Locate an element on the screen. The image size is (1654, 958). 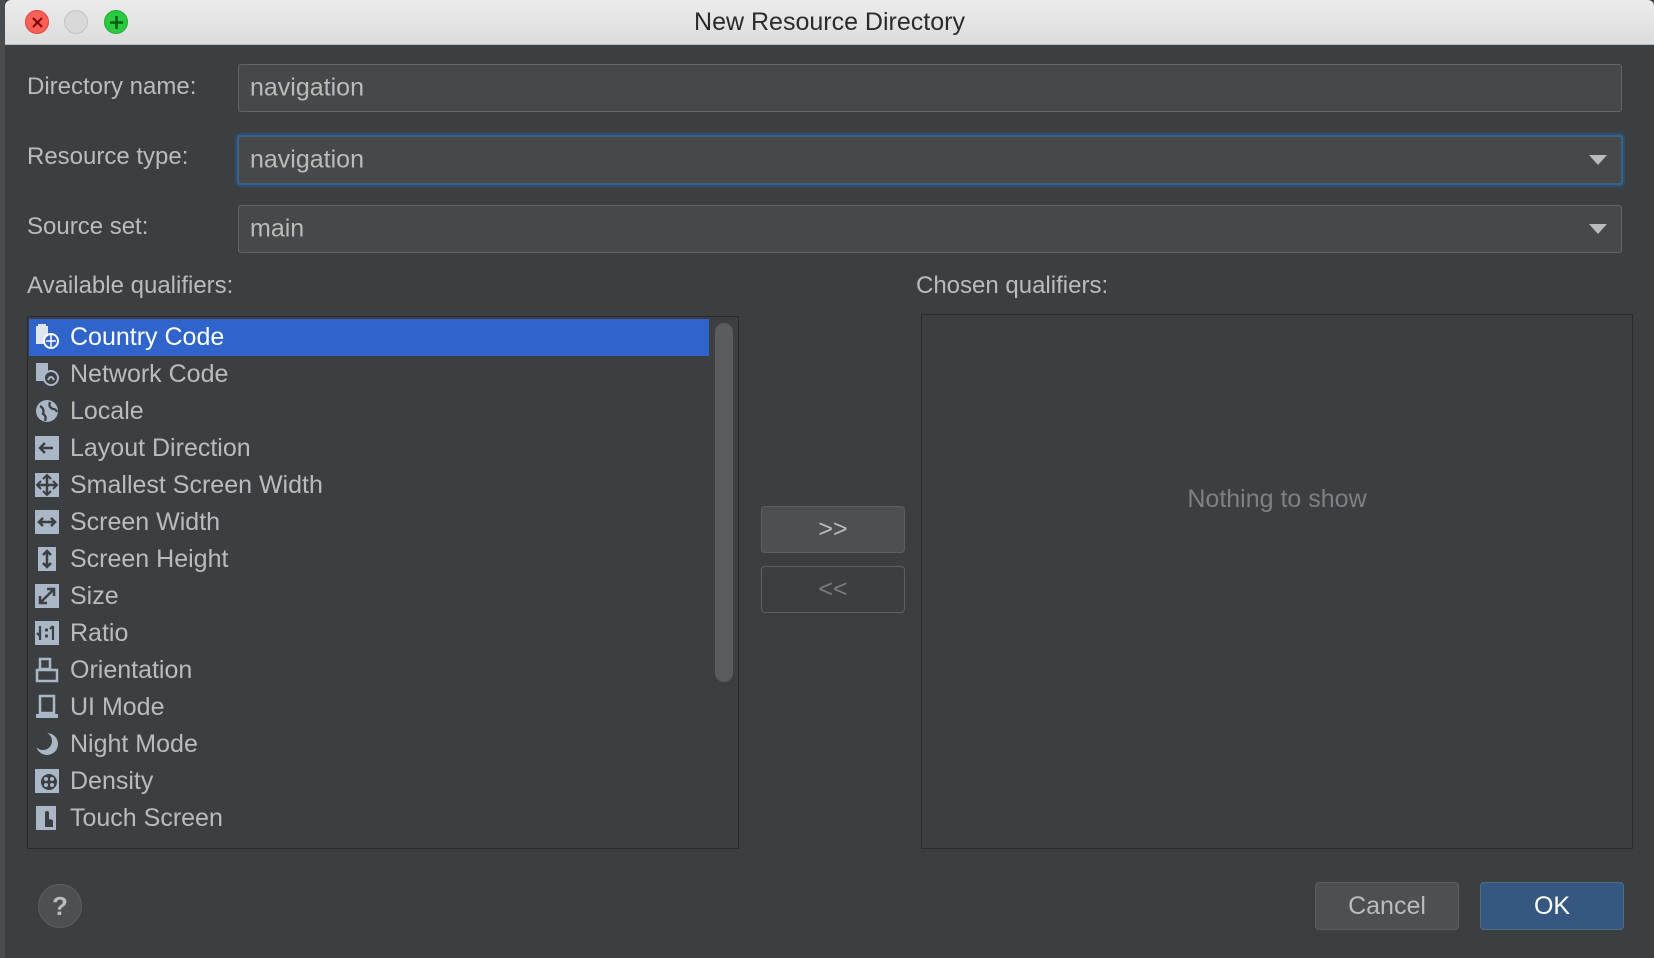
list-item-layout-direction: Layout Direction is located at coordinates (369, 448).